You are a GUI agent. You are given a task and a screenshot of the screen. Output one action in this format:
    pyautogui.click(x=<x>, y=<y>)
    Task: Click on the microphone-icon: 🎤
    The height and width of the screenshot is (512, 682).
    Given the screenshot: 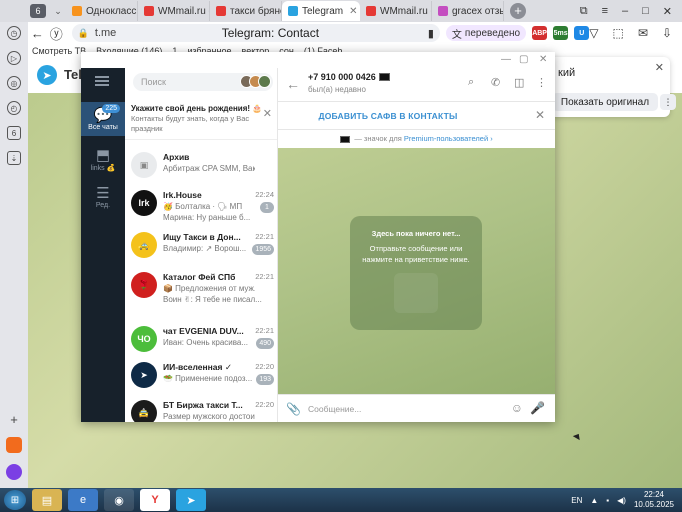 What is the action you would take?
    pyautogui.click(x=537, y=408)
    